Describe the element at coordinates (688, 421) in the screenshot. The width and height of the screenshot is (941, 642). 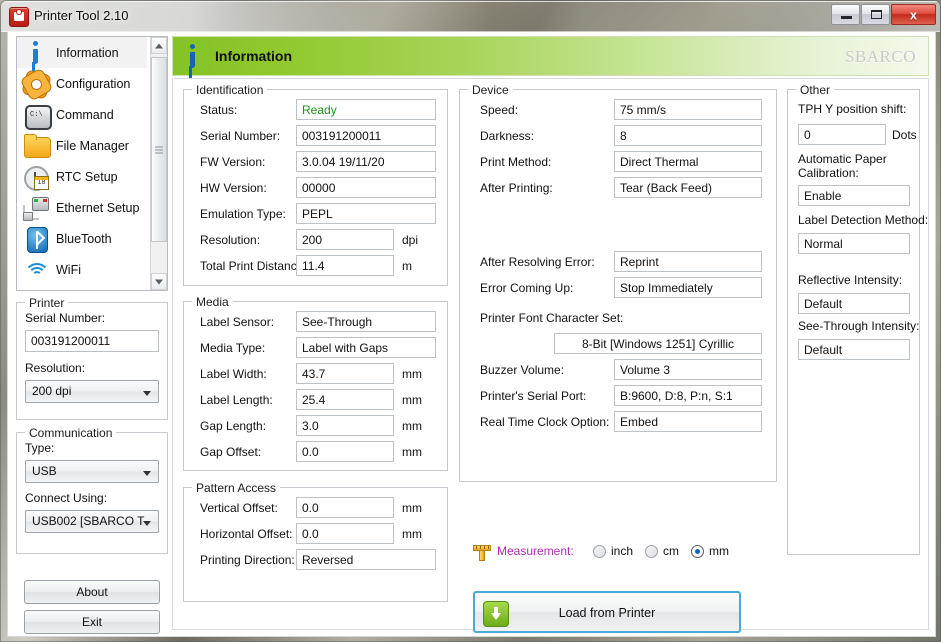
I see `rtc-option-value: Embed` at that location.